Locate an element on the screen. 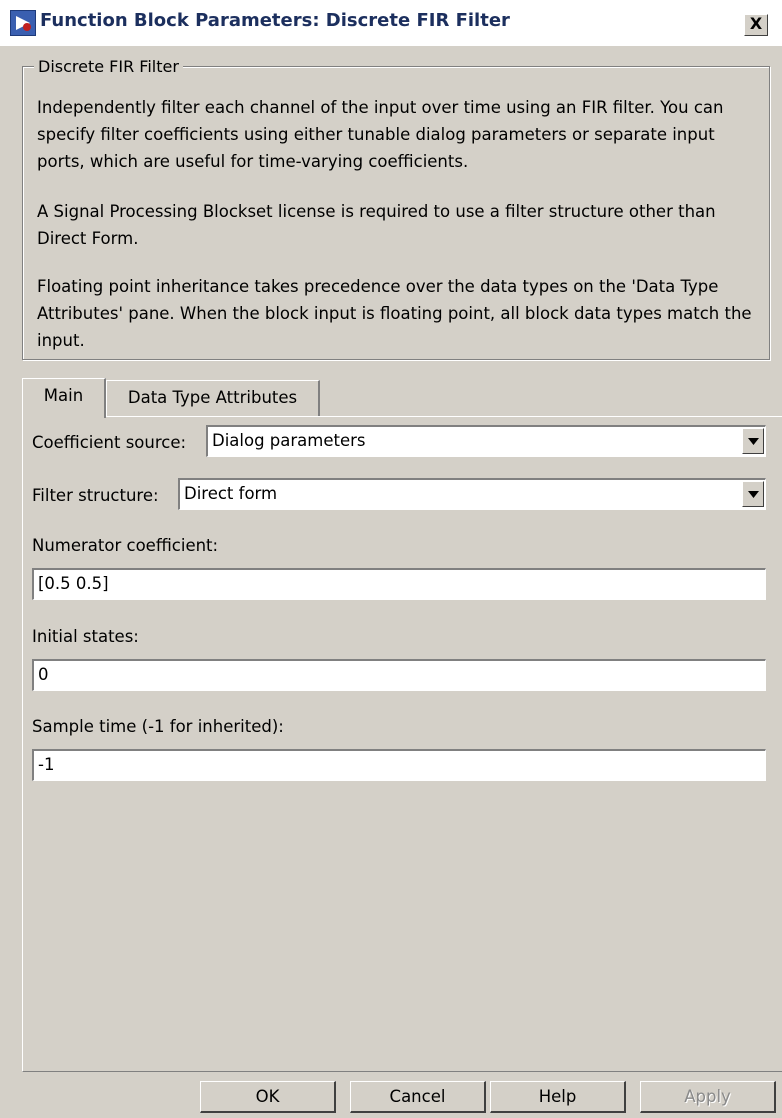  filter-structure-value: Direct form is located at coordinates (231, 493).